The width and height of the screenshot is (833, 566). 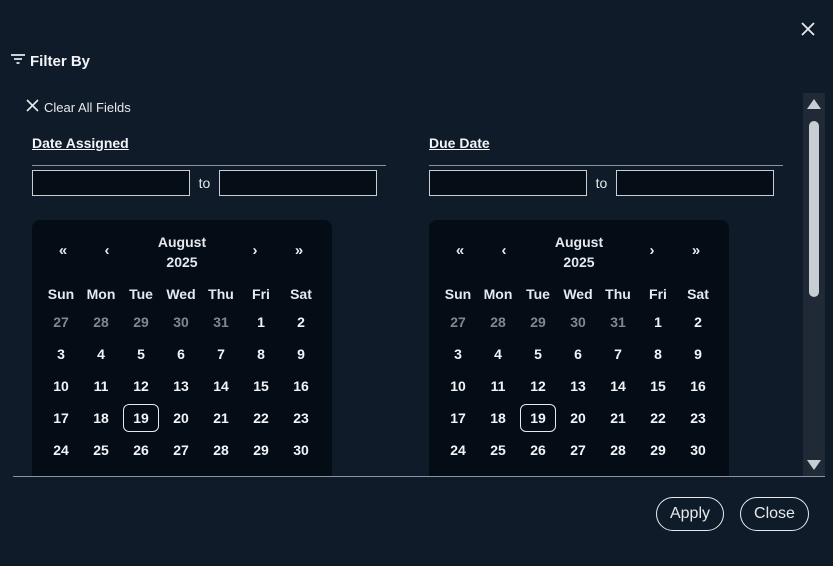 I want to click on calendar-week-row: 10 11 12 13 14 15 16, so click(x=579, y=386).